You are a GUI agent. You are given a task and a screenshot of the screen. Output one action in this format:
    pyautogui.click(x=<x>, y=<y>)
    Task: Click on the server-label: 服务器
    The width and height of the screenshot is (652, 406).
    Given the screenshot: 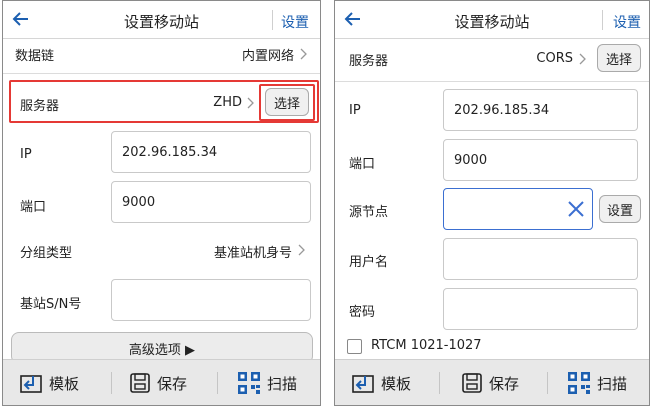 What is the action you would take?
    pyautogui.click(x=369, y=61)
    